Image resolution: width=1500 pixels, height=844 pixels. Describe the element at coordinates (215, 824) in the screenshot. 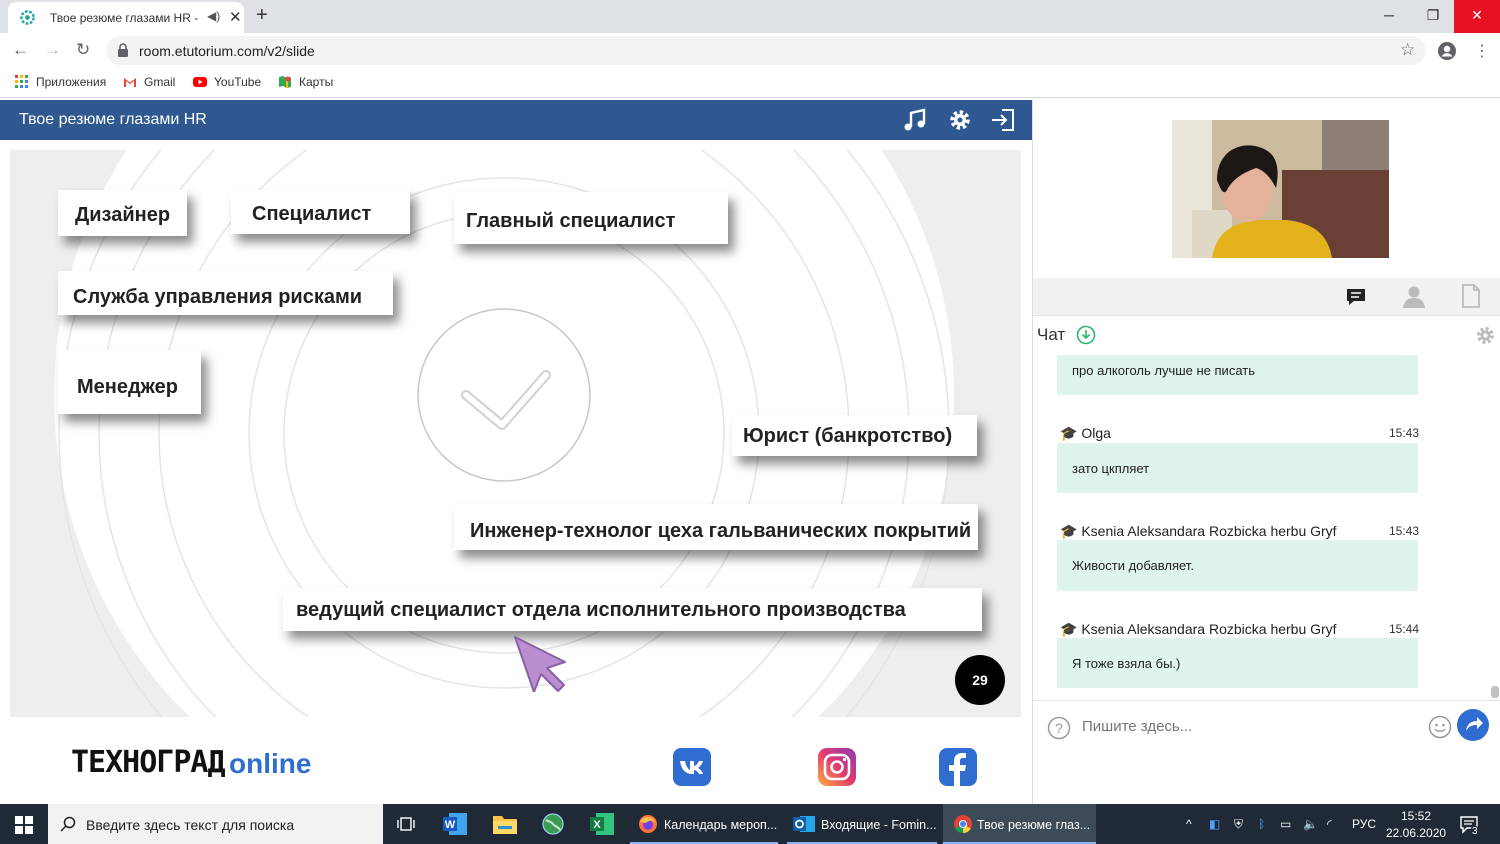

I see `taskbar-search-box: Введите здесь текст для поиска` at that location.